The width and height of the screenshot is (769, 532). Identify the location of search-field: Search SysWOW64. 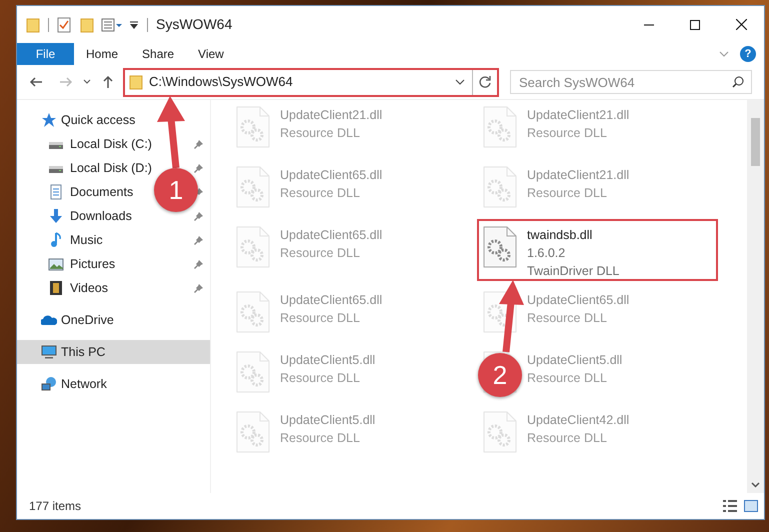
(631, 82).